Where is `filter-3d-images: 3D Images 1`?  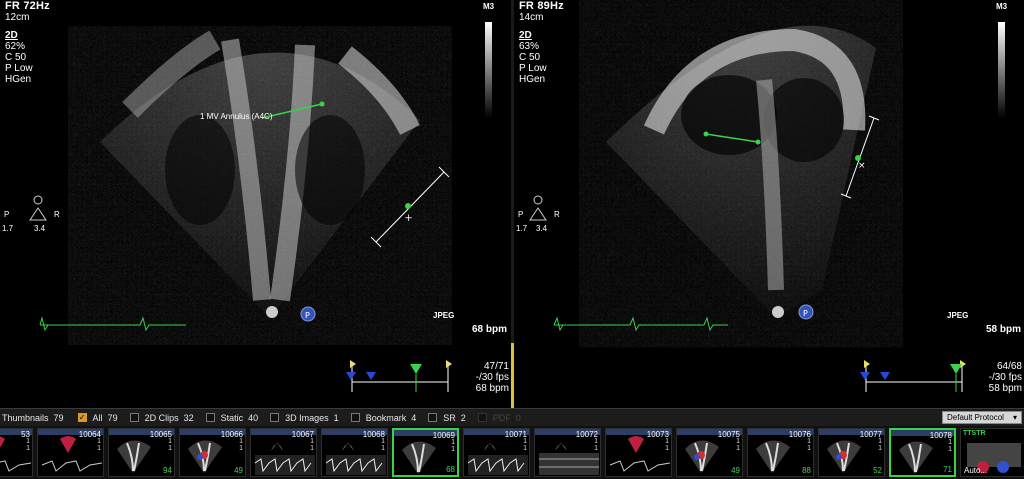 filter-3d-images: 3D Images 1 is located at coordinates (304, 418).